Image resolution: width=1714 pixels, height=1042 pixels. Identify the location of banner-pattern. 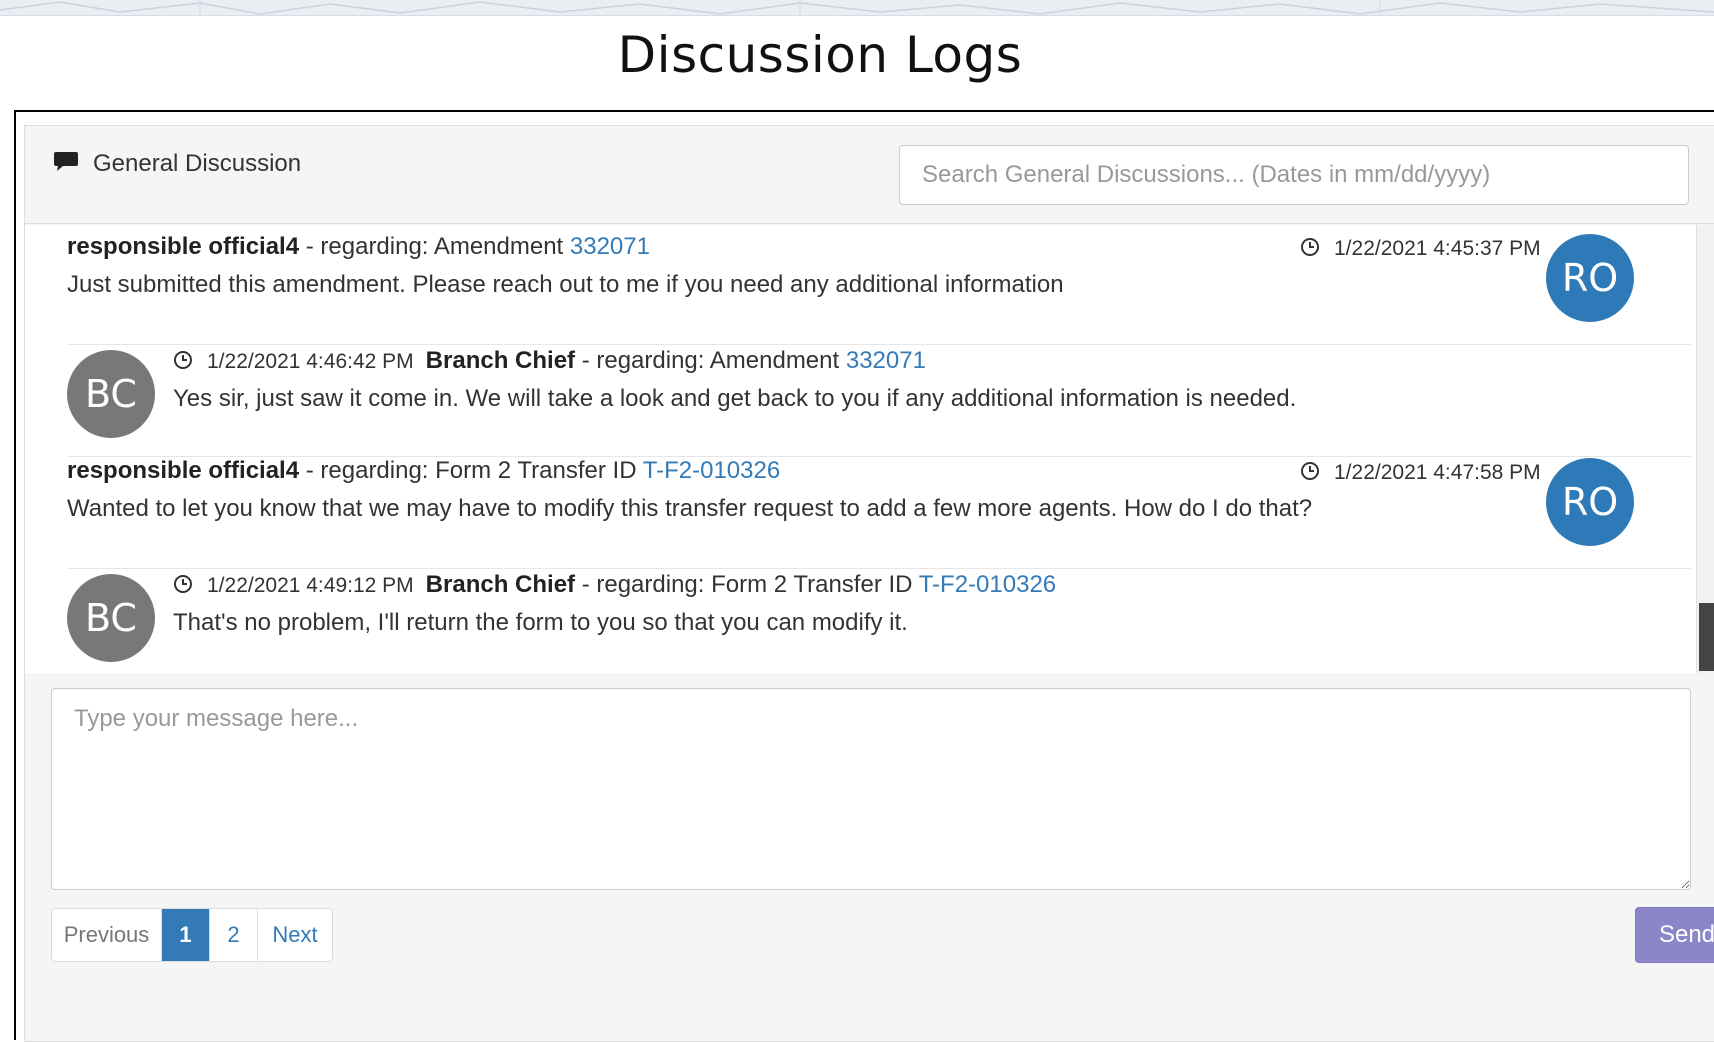
(857, 8).